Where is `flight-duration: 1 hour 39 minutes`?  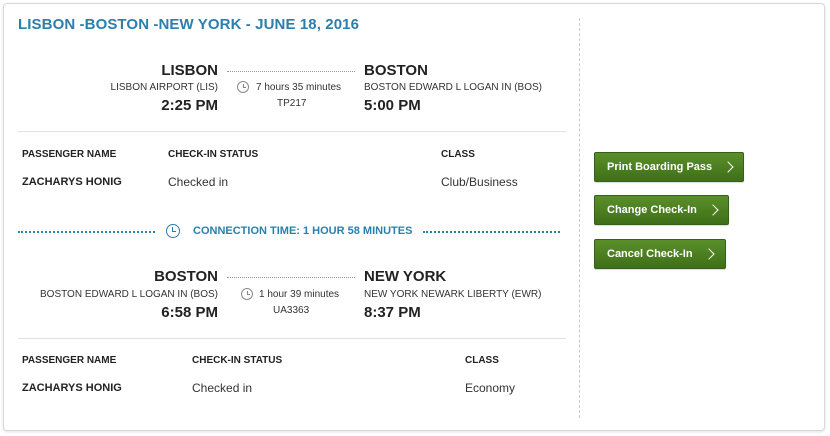 flight-duration: 1 hour 39 minutes is located at coordinates (299, 294).